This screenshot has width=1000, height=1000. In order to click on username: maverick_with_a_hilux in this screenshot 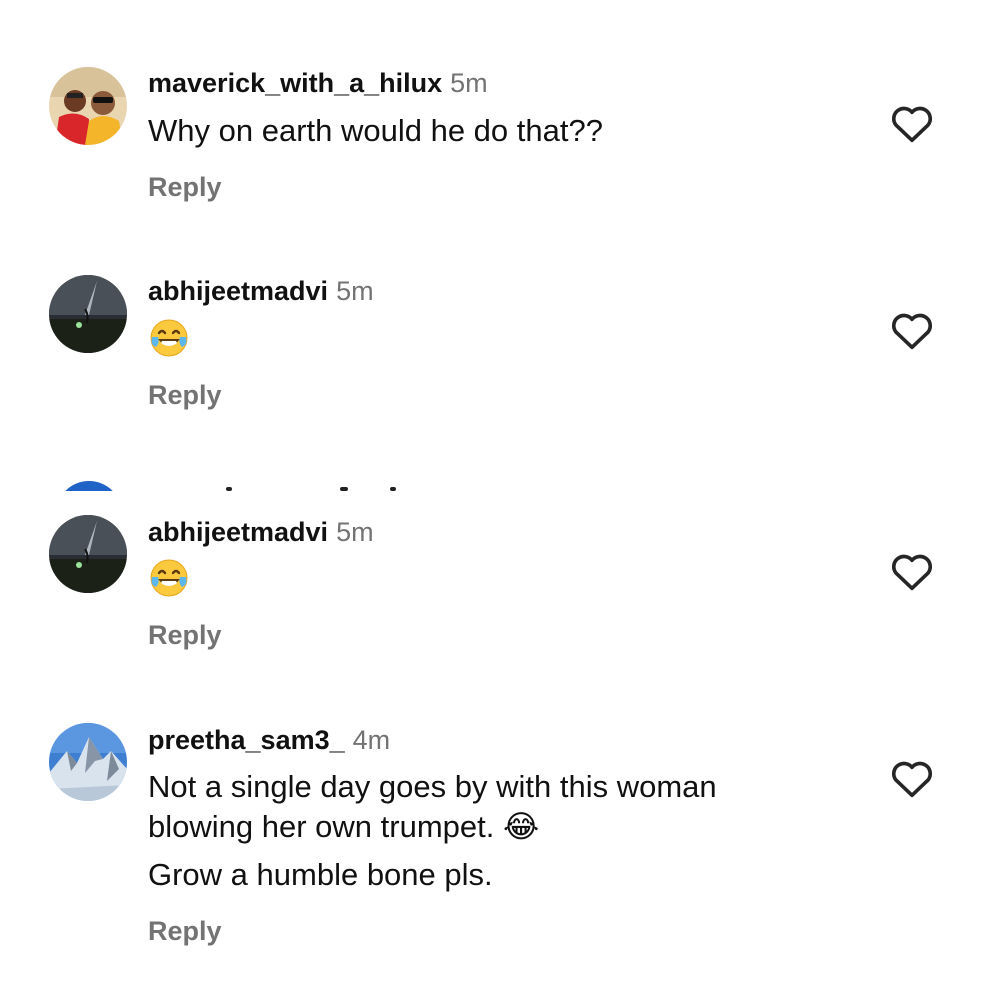, I will do `click(295, 83)`.